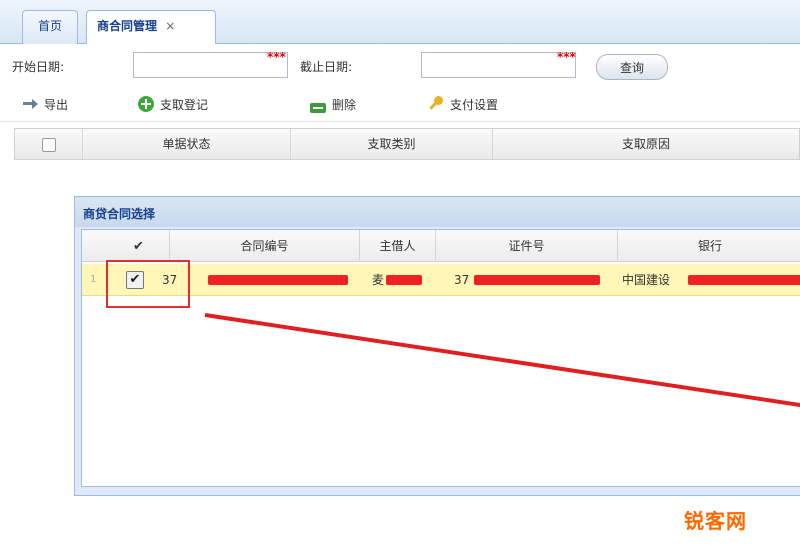 This screenshot has height=550, width=800. Describe the element at coordinates (184, 105) in the screenshot. I see `add-label: 支取登记` at that location.